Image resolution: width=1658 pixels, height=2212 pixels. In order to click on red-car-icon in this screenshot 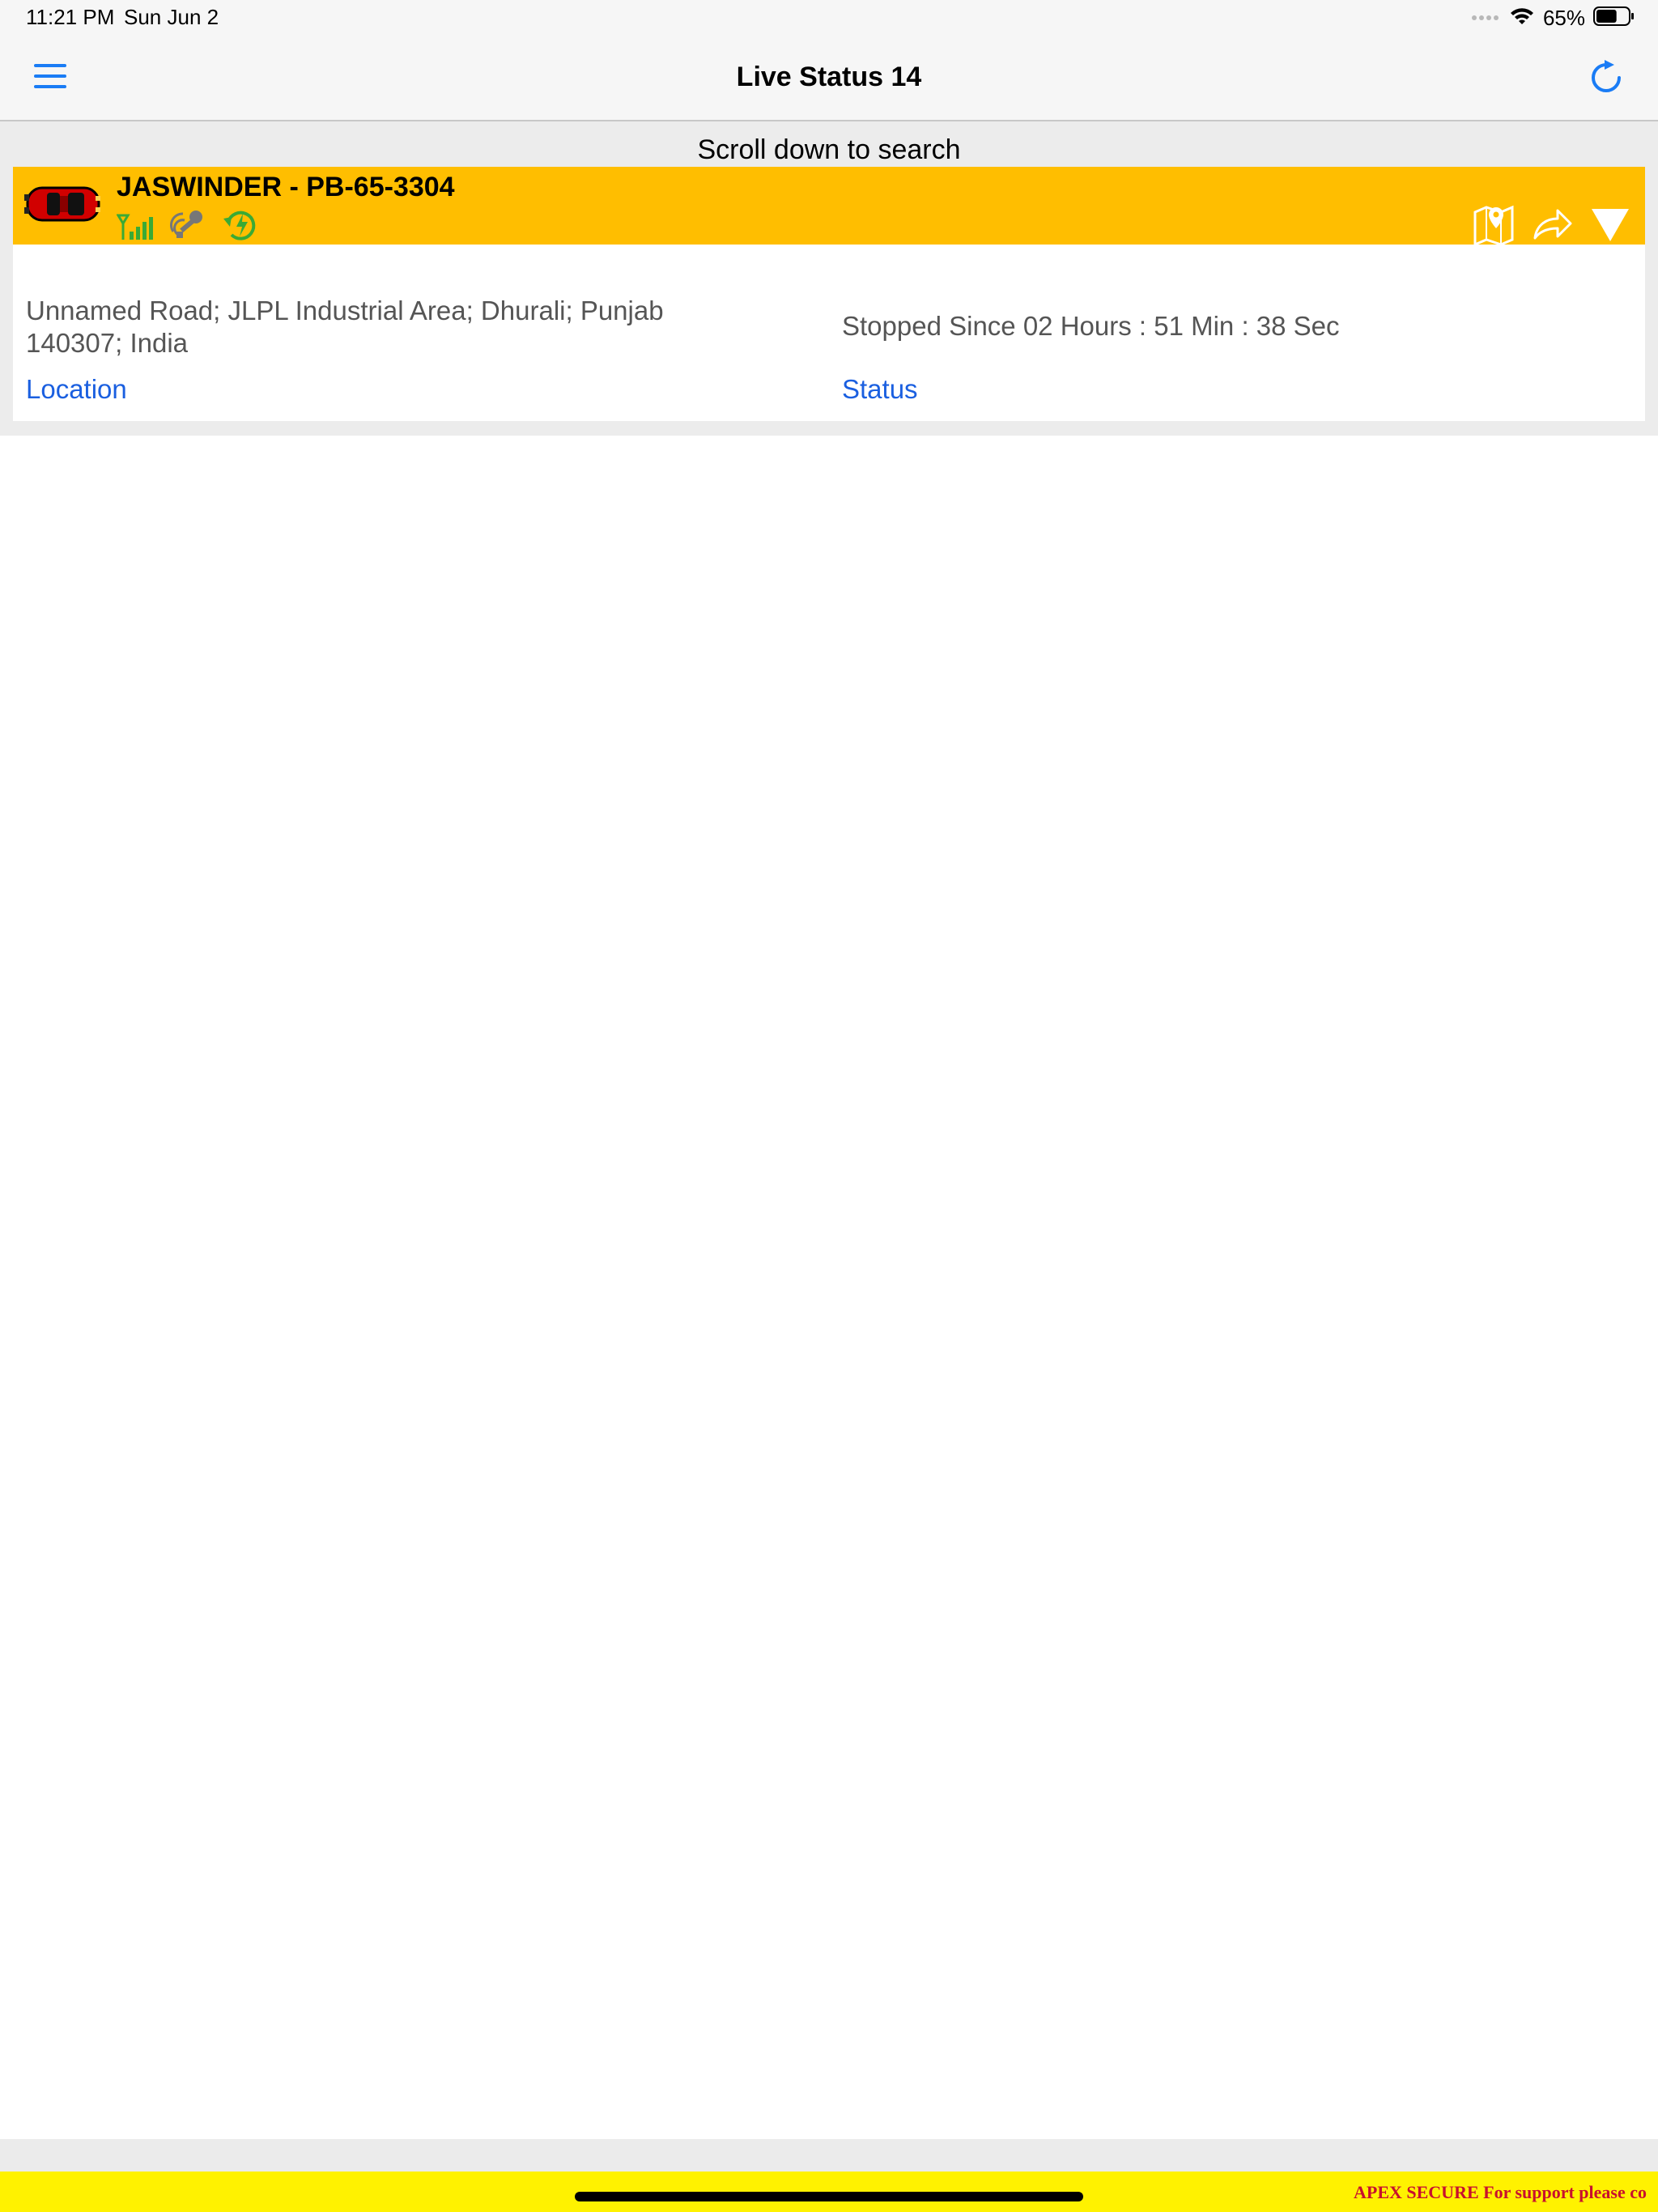, I will do `click(62, 204)`.